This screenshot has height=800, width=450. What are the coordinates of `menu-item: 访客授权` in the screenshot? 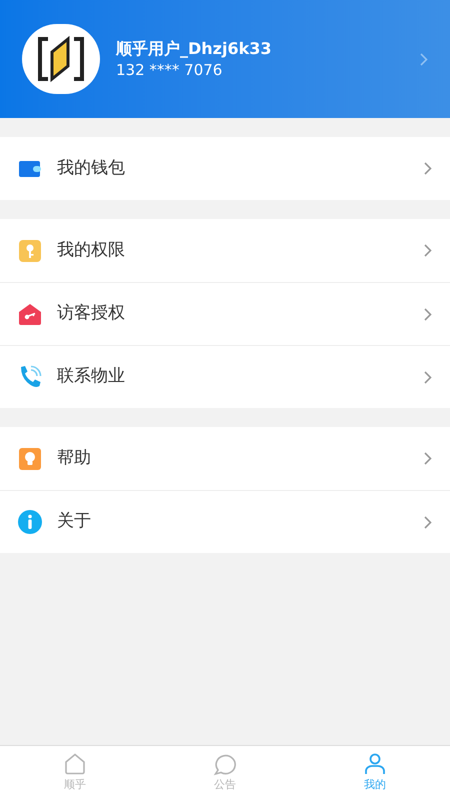 It's located at (225, 313).